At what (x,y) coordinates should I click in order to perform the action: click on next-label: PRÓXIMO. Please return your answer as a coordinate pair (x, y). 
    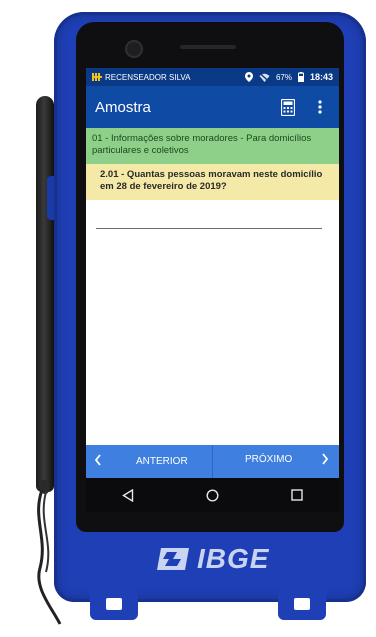
    Looking at the image, I should click on (269, 459).